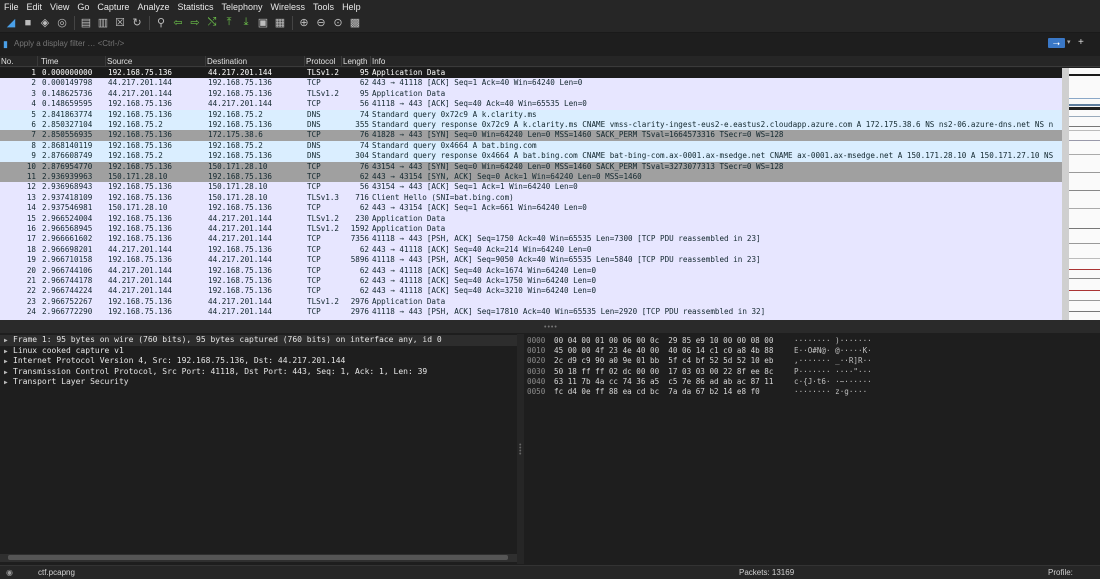  I want to click on go-last-icon: ⤓, so click(246, 23).